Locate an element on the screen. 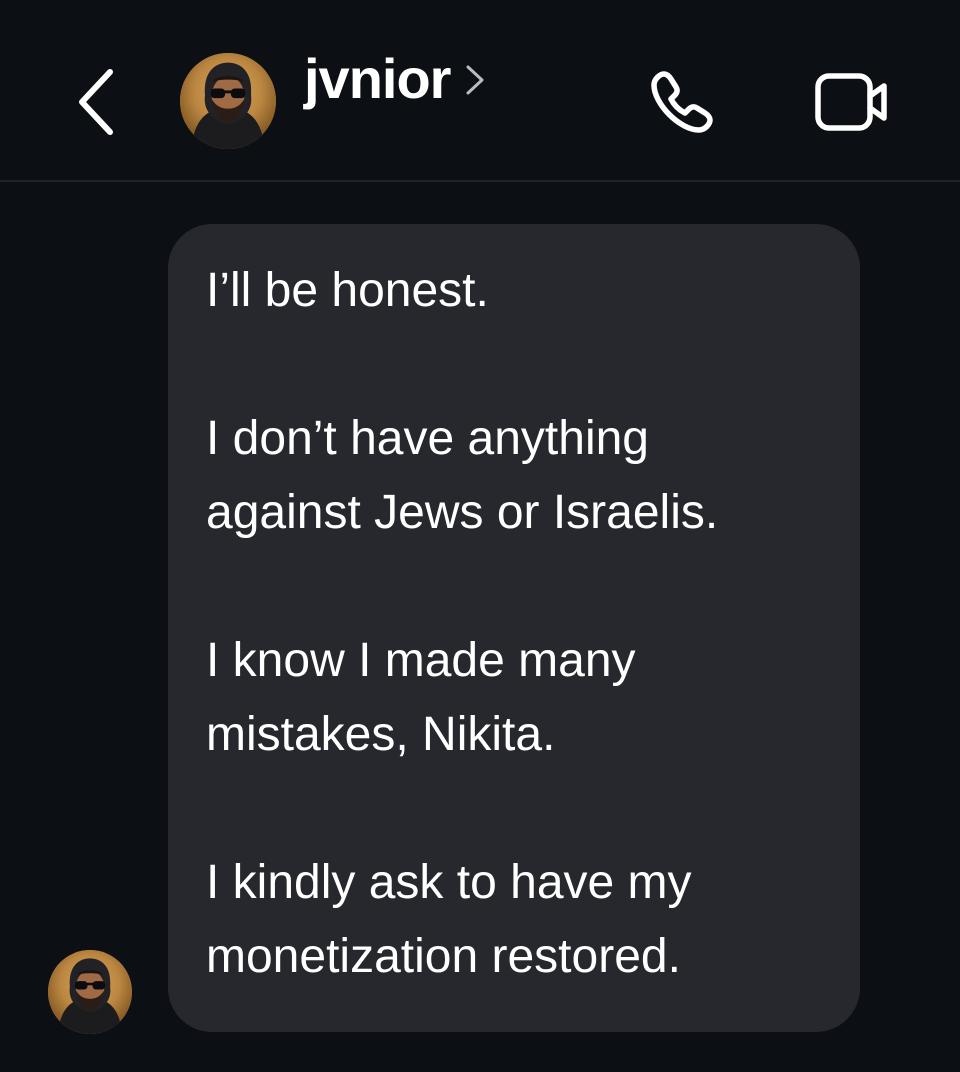  back-button is located at coordinates (96, 102).